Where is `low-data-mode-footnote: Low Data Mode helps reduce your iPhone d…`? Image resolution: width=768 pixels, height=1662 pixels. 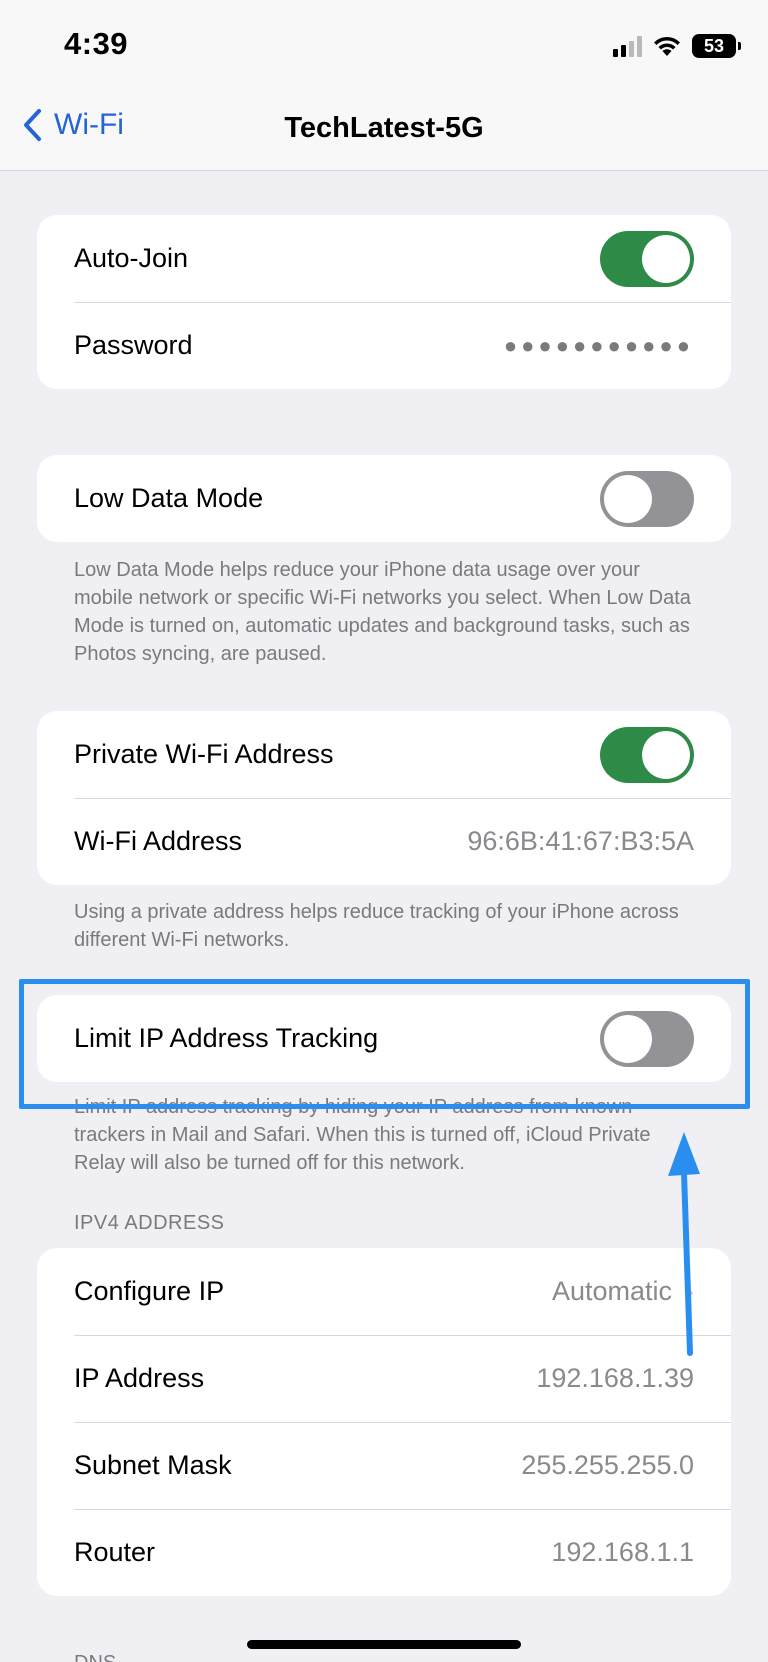
low-data-mode-footnote: Low Data Mode helps reduce your iPhone d… is located at coordinates (382, 612).